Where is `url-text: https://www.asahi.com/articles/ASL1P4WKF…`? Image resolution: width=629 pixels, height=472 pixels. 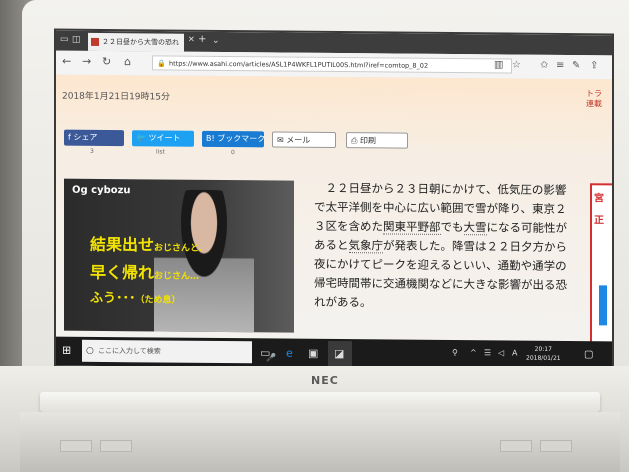
url-text: https://www.asahi.com/articles/ASL1P4WKF… is located at coordinates (299, 64).